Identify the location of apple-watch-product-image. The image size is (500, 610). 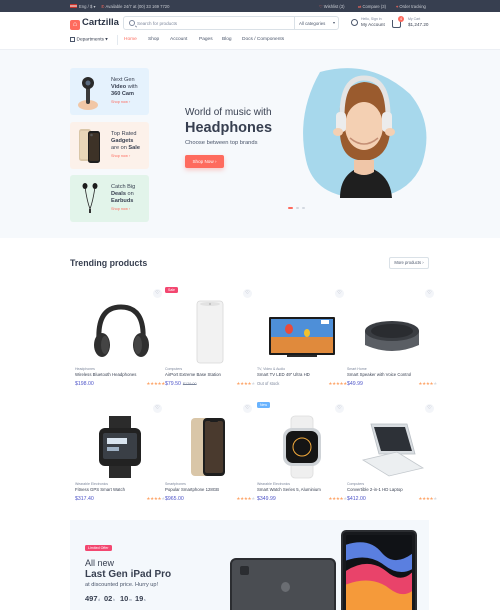
(302, 447).